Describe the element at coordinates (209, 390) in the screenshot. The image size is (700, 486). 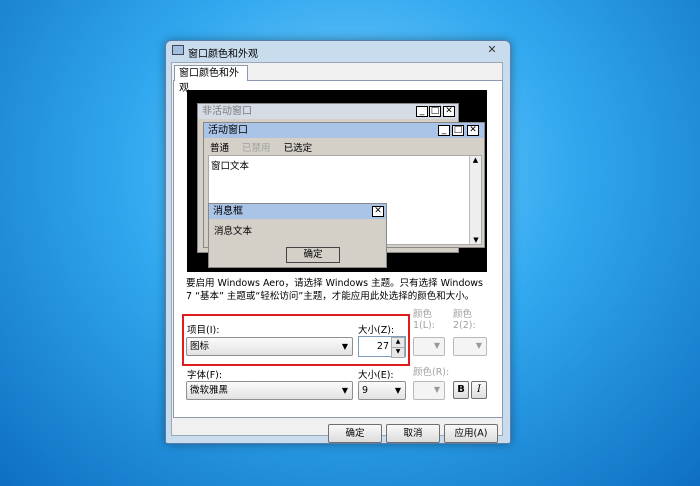
I see `font-value: 微软雅黑` at that location.